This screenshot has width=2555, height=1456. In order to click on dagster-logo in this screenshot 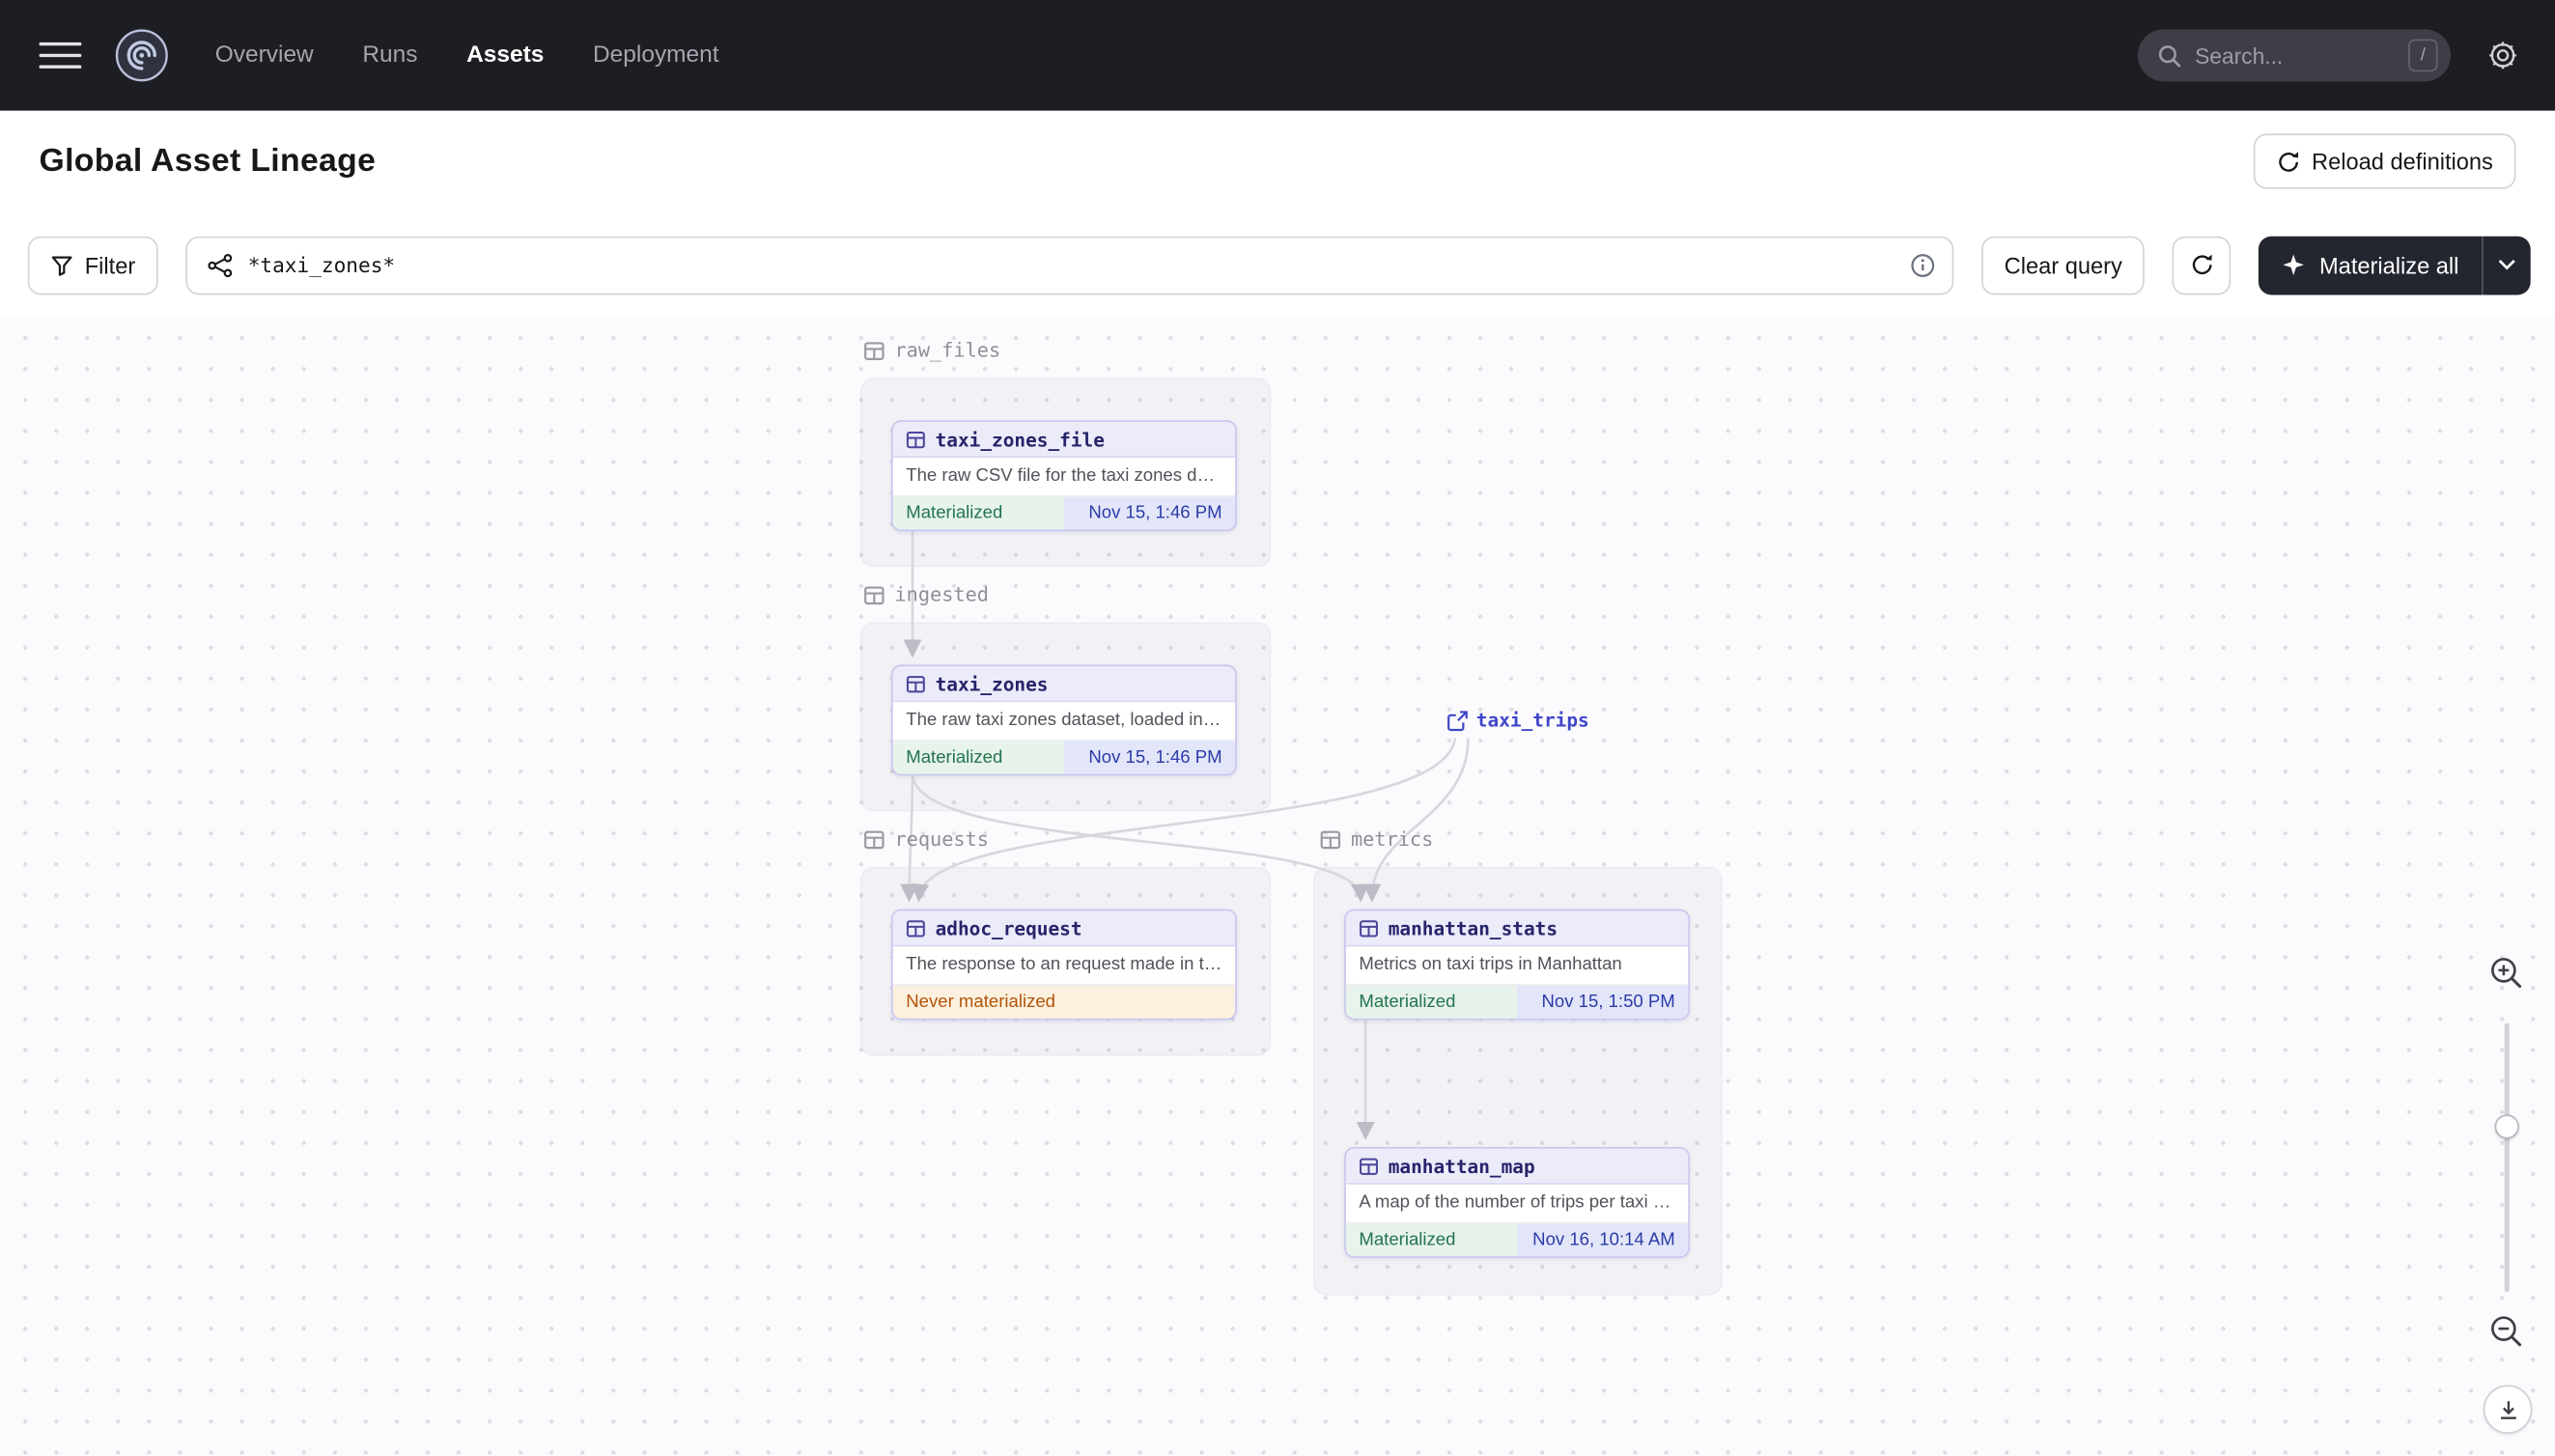, I will do `click(141, 56)`.